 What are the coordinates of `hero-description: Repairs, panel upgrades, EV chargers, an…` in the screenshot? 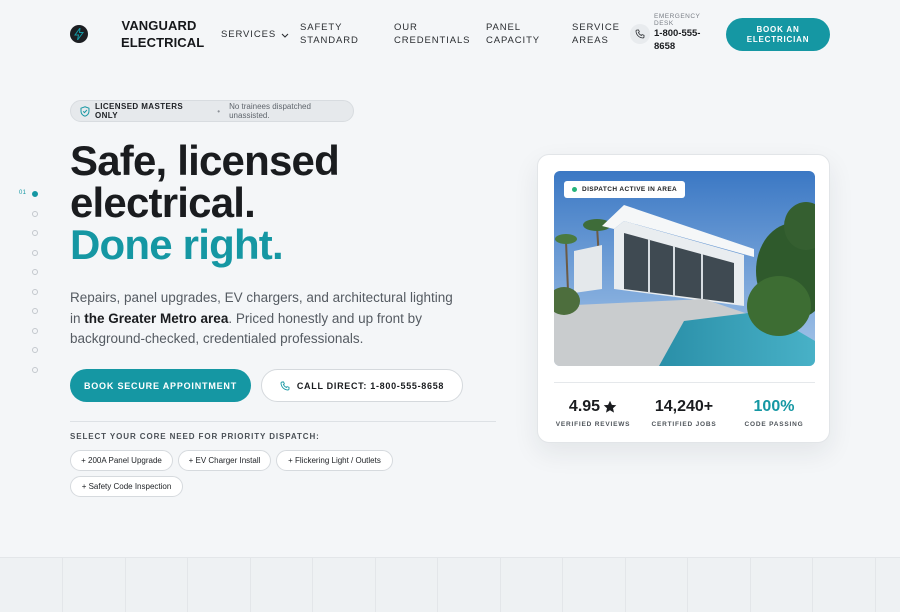 It's located at (265, 319).